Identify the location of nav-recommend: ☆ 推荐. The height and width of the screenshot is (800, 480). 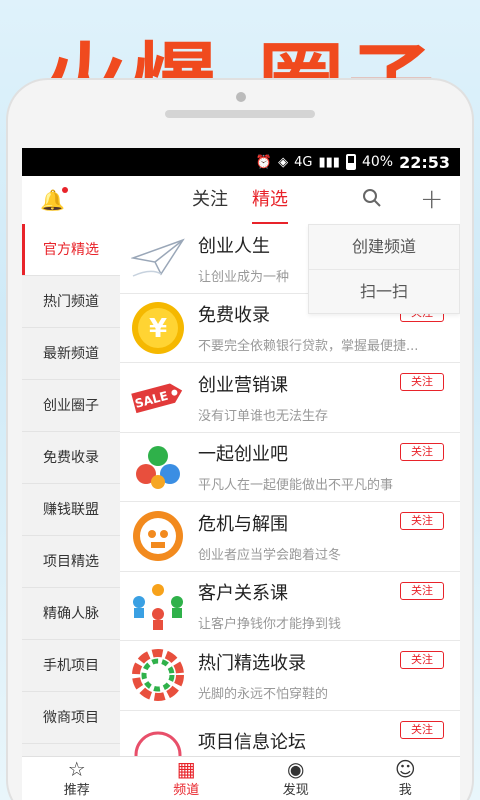
(77, 778).